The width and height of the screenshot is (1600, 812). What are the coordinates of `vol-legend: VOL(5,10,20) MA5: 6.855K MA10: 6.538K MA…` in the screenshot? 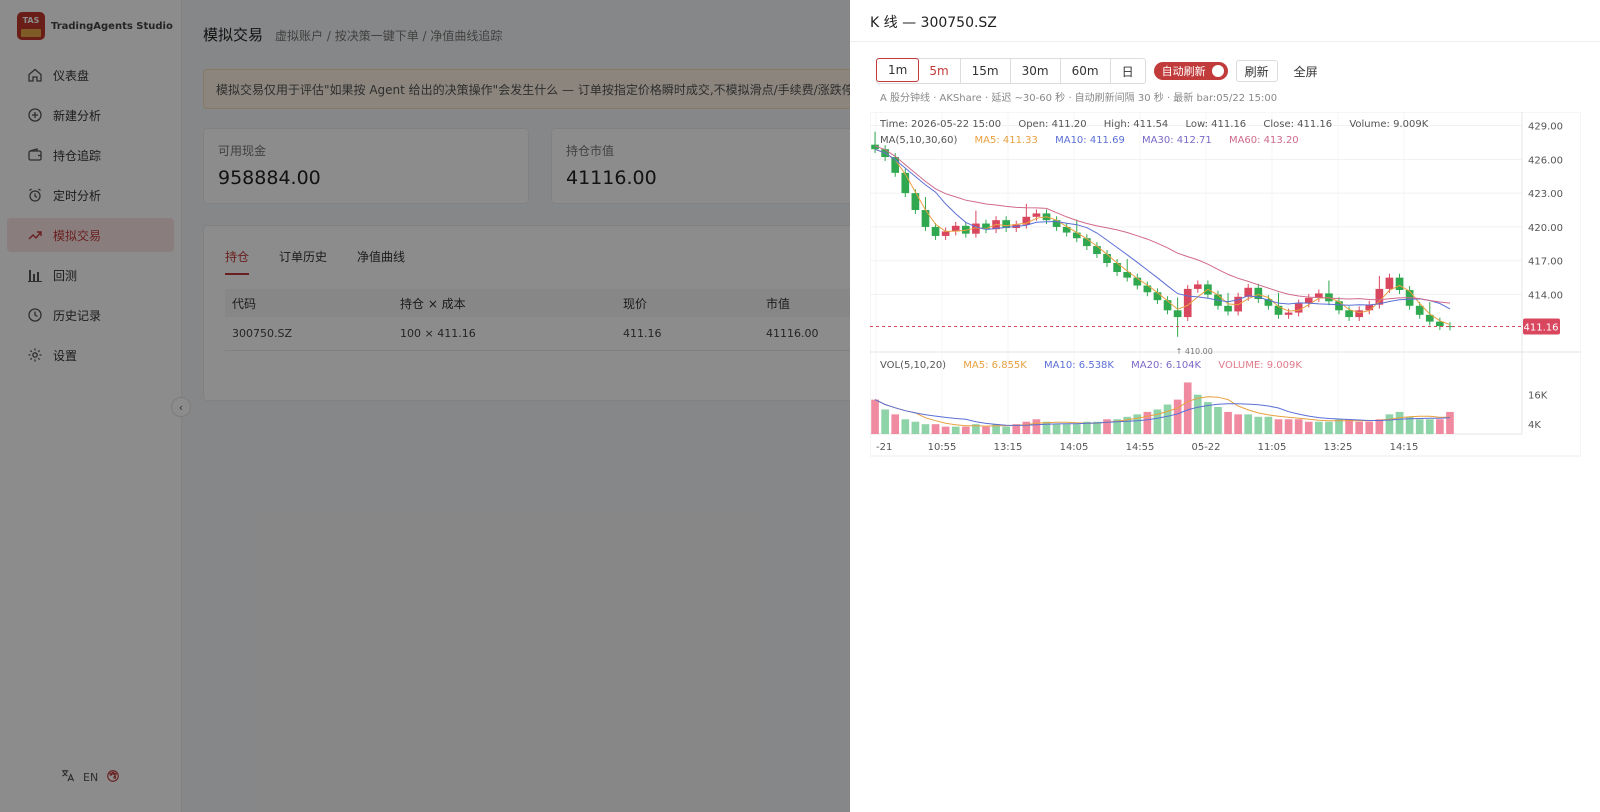 It's located at (1098, 365).